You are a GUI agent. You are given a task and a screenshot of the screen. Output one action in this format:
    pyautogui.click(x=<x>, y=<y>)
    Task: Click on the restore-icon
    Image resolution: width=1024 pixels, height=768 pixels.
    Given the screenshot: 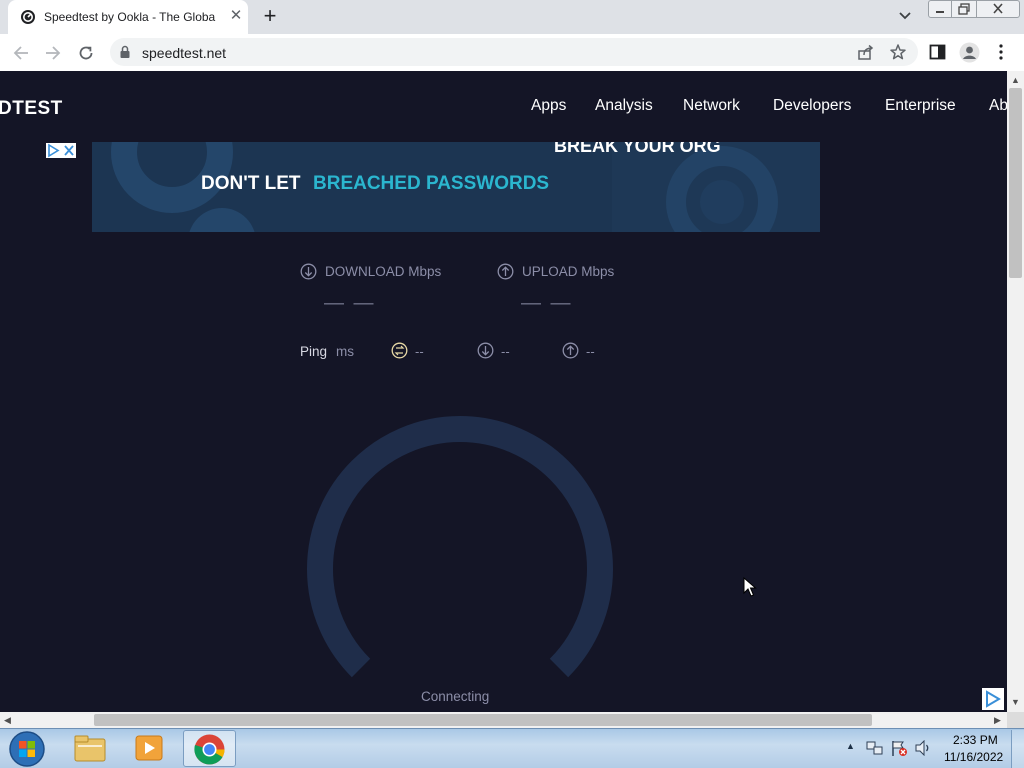 What is the action you would take?
    pyautogui.click(x=964, y=9)
    